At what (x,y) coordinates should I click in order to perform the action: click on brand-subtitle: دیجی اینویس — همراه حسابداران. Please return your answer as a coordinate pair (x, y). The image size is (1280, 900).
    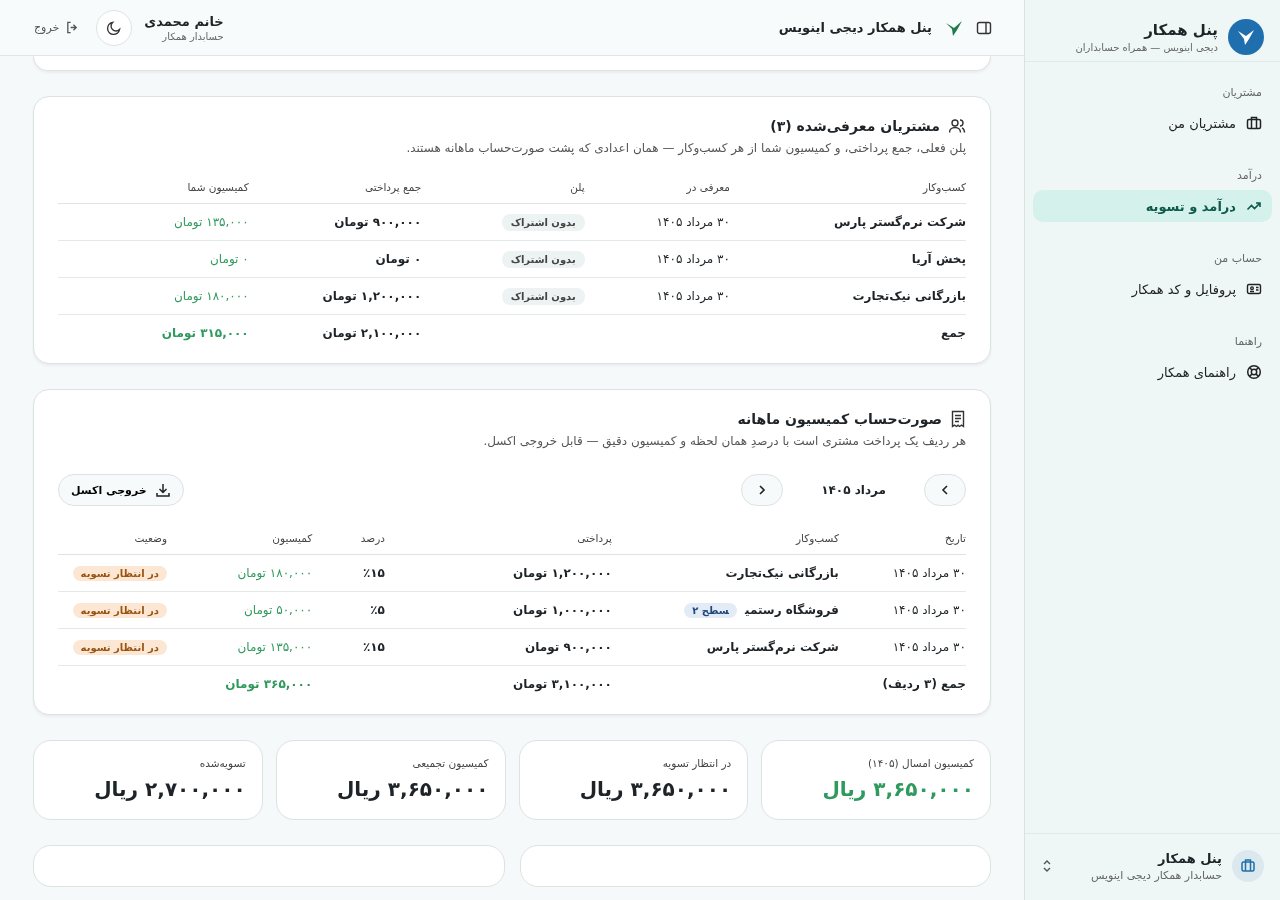
    Looking at the image, I should click on (1146, 47).